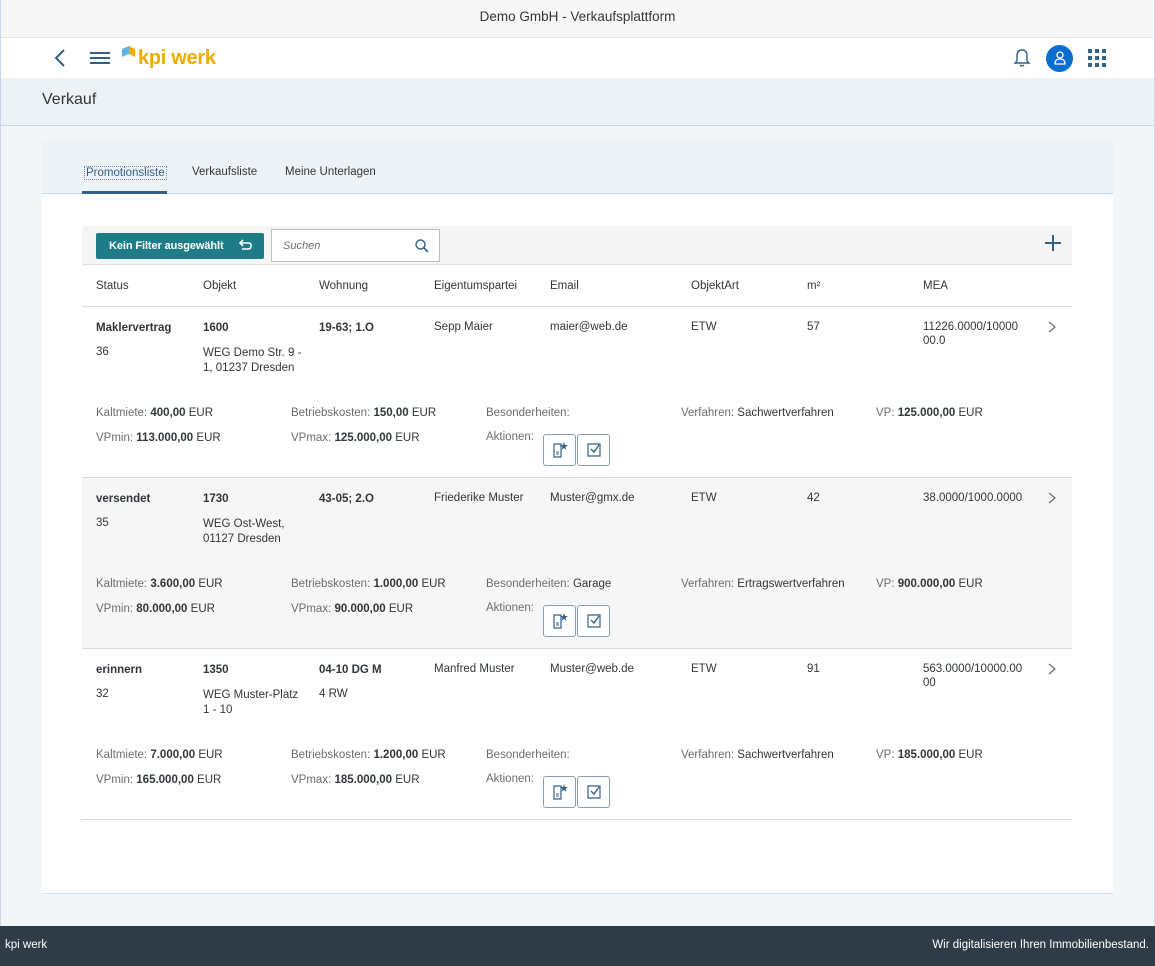  Describe the element at coordinates (474, 669) in the screenshot. I see `row-eigentuemer: Manfred Muster` at that location.